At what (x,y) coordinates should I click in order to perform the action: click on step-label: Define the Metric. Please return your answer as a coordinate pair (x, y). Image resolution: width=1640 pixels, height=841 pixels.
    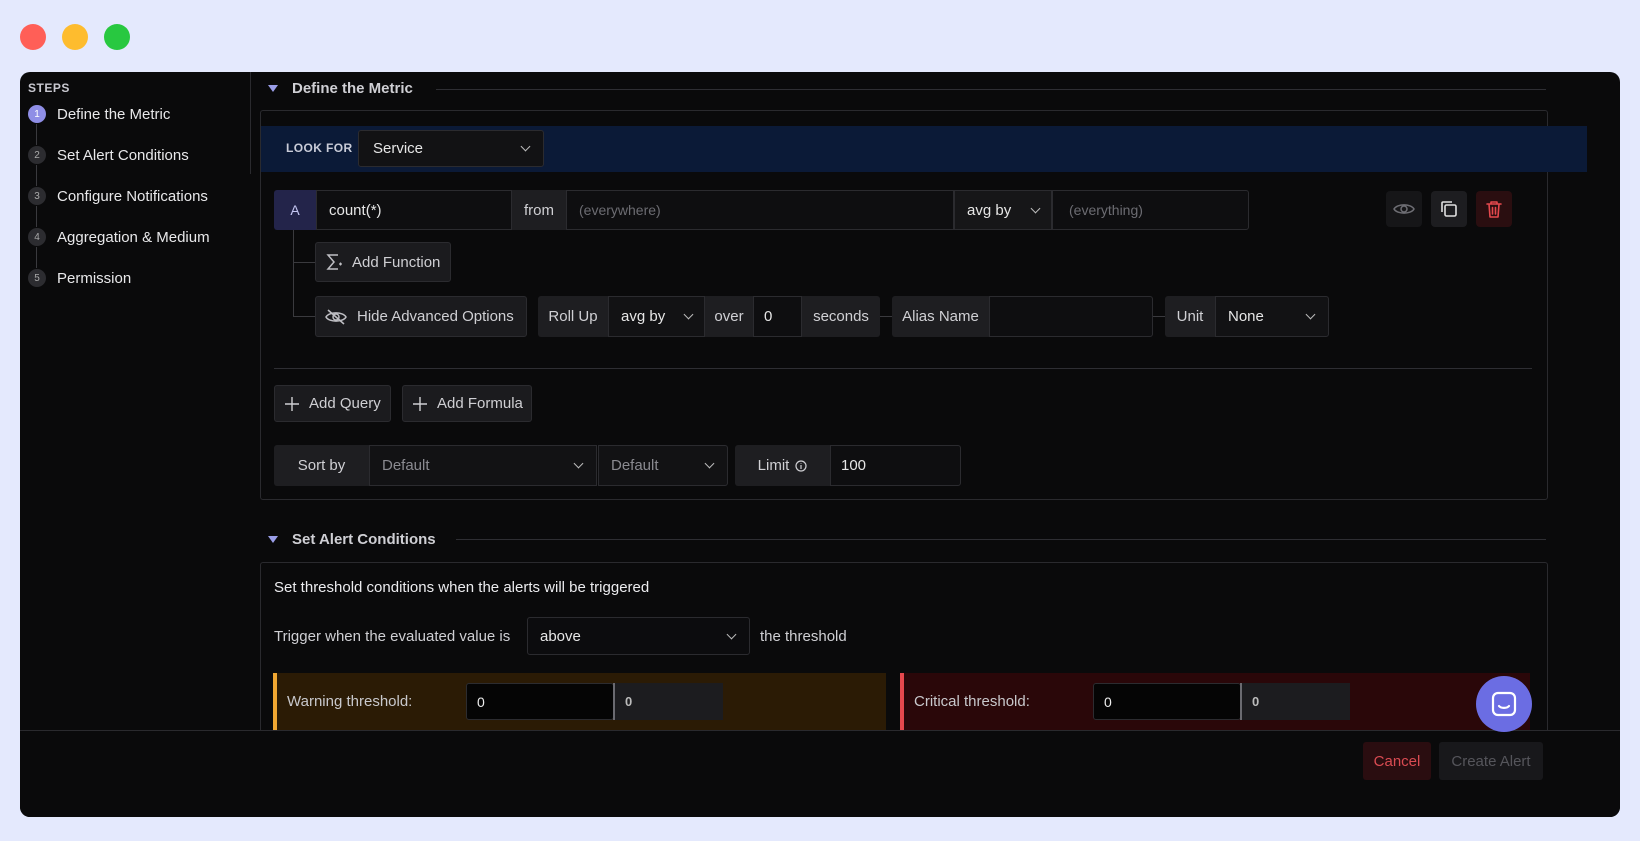
    Looking at the image, I should click on (114, 114).